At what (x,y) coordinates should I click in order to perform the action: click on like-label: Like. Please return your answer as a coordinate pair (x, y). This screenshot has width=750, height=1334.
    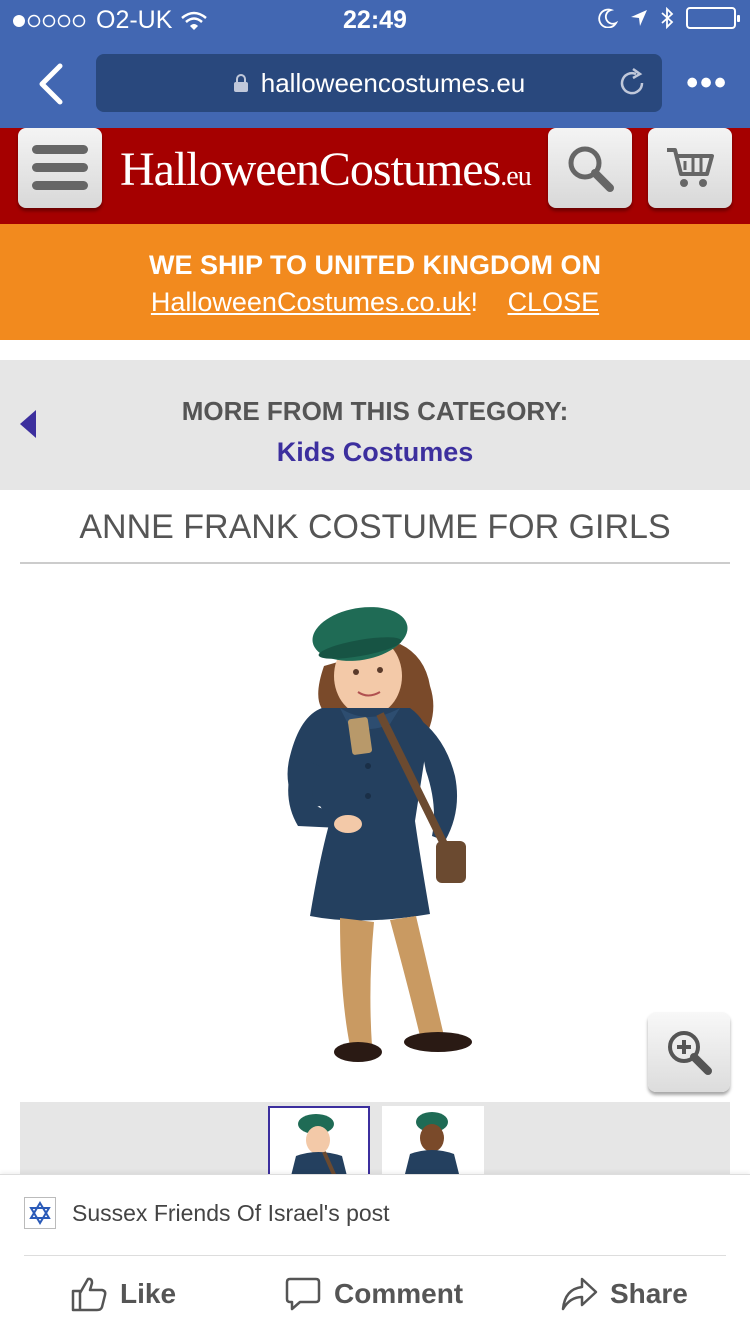
    Looking at the image, I should click on (148, 1293).